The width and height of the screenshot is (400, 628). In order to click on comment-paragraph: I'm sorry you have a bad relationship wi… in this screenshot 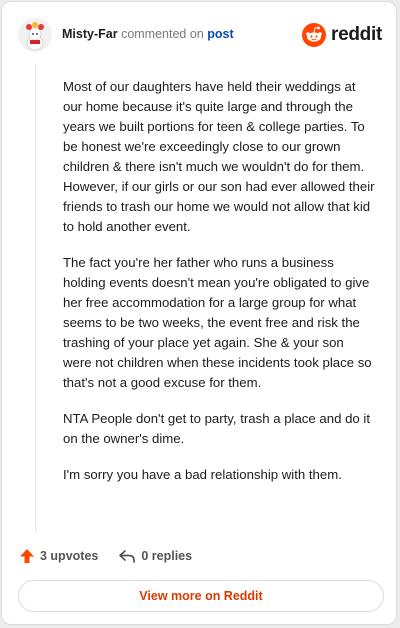, I will do `click(202, 474)`.